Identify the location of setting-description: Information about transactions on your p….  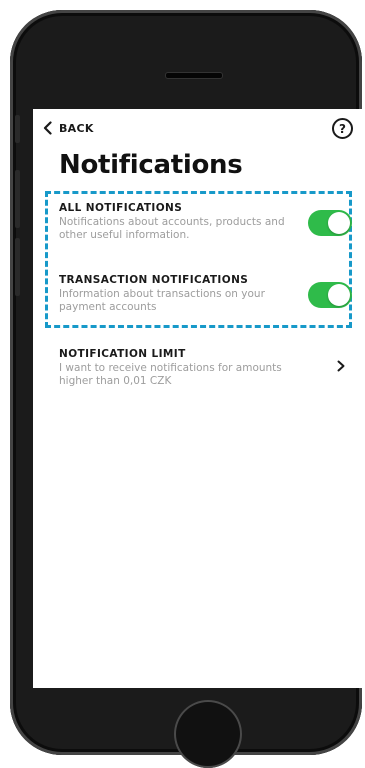
(162, 300).